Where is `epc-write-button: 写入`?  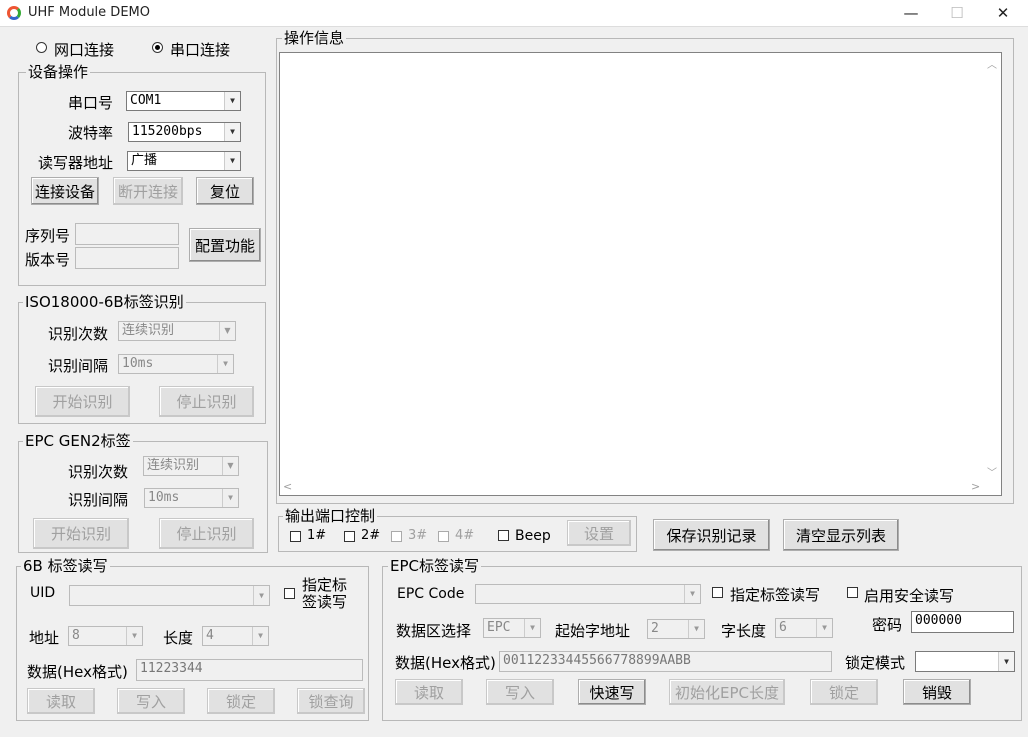
epc-write-button: 写入 is located at coordinates (520, 692).